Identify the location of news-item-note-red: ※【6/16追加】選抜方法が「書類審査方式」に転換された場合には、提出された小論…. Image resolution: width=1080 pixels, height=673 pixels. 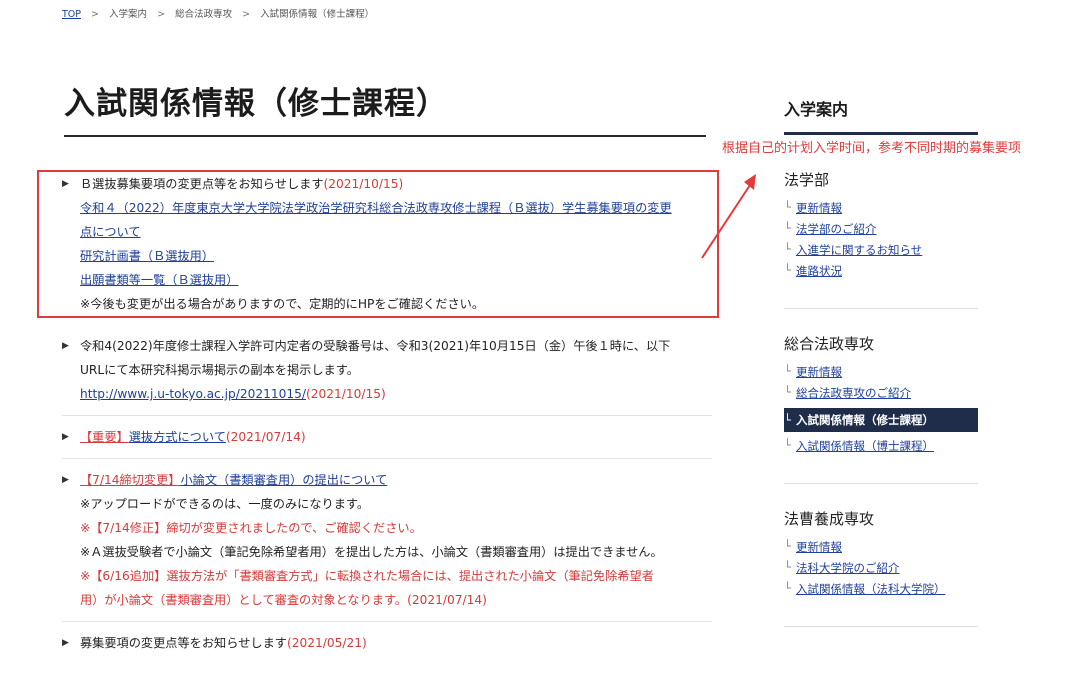
(367, 576).